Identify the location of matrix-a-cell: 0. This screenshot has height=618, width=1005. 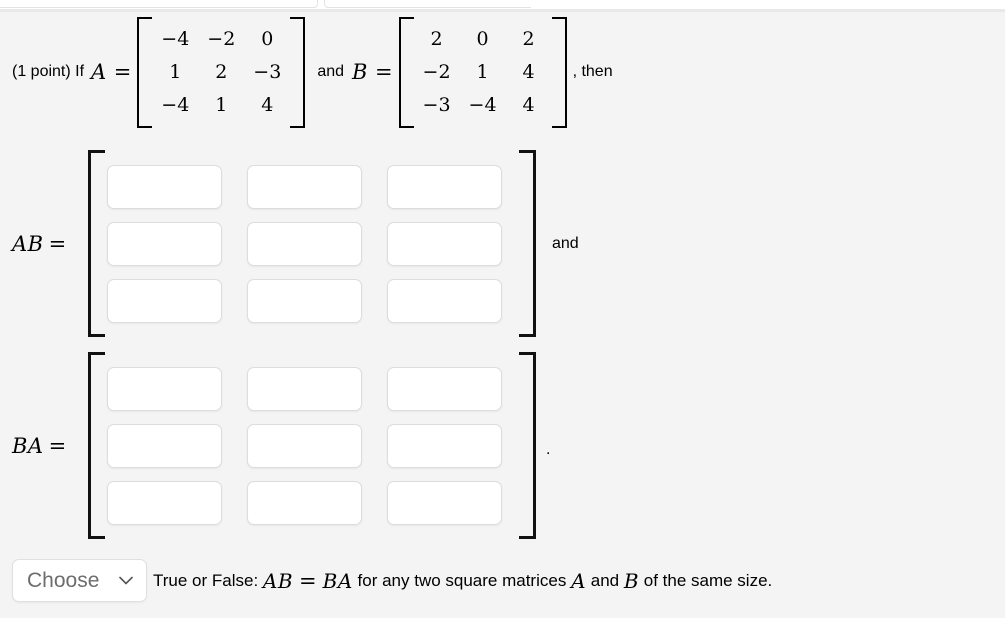
(267, 38).